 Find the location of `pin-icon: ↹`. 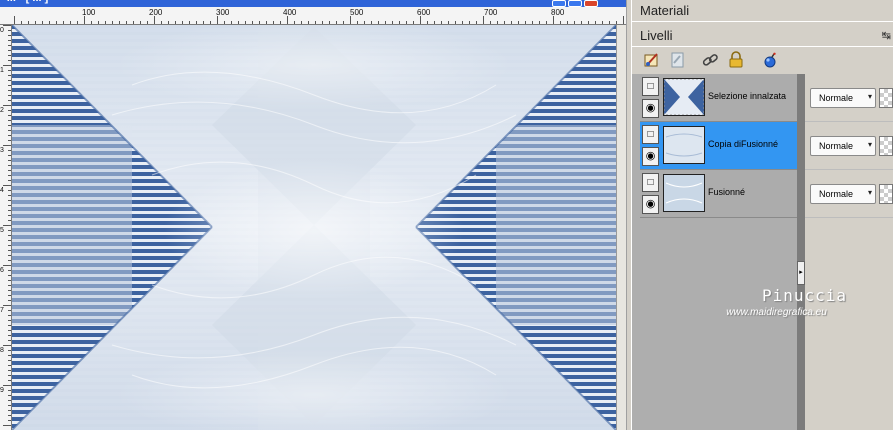

pin-icon: ↹ is located at coordinates (886, 35).